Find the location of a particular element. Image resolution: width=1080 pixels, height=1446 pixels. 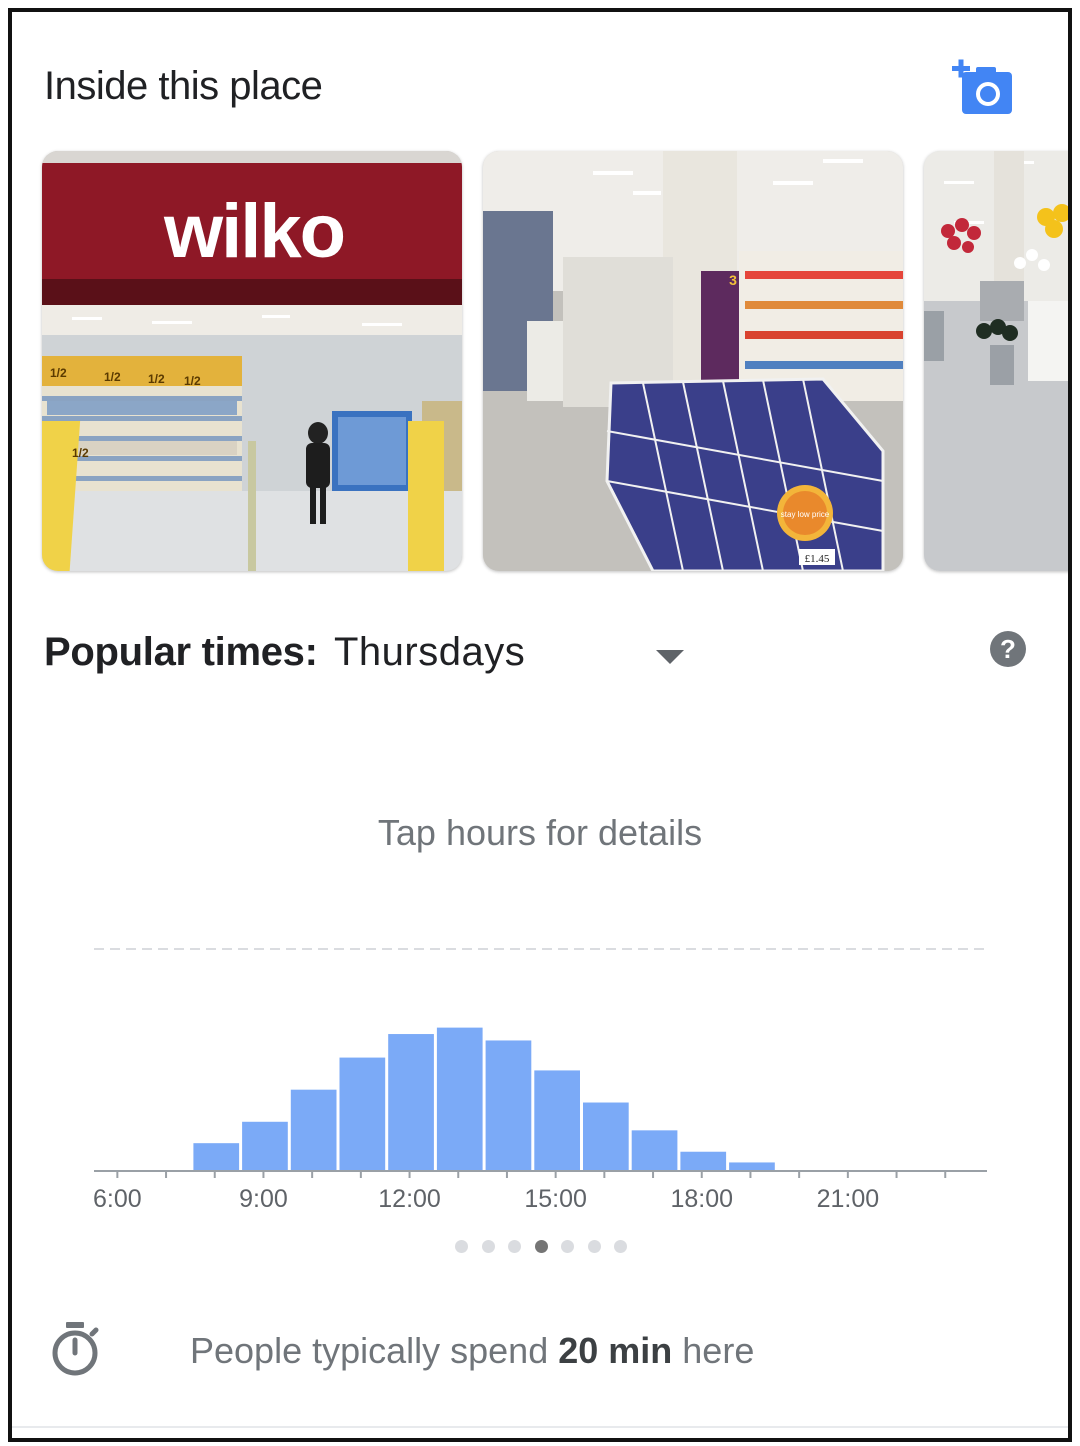

popular-times-label: Popular times: is located at coordinates (181, 652).